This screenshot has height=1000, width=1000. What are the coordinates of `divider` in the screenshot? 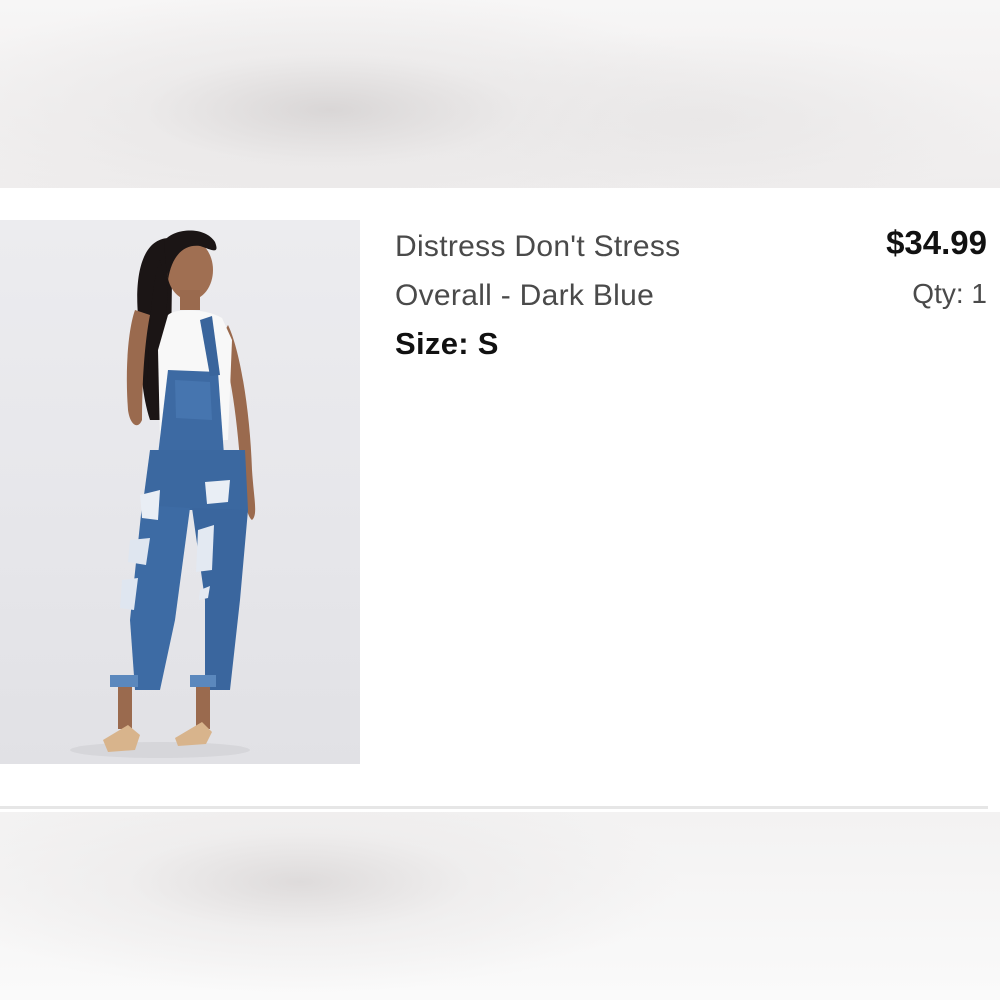 It's located at (494, 807).